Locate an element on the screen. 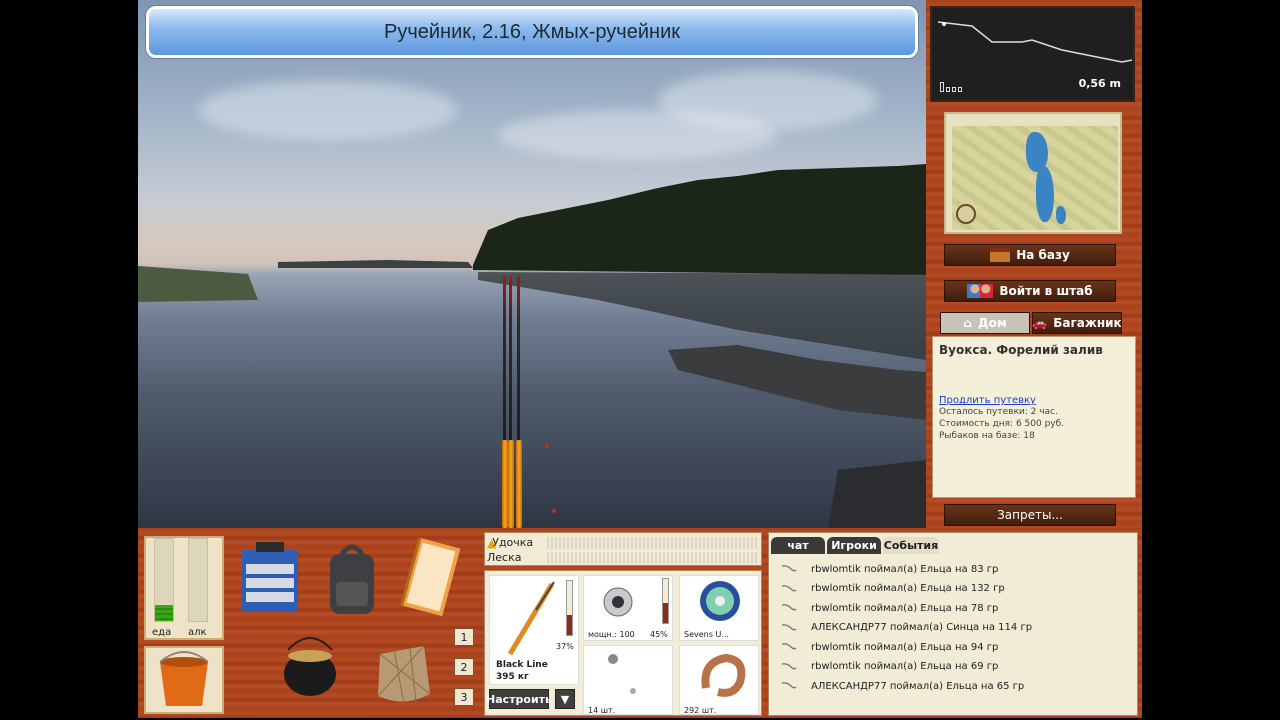  bait-slot: 292 шт. is located at coordinates (719, 680).